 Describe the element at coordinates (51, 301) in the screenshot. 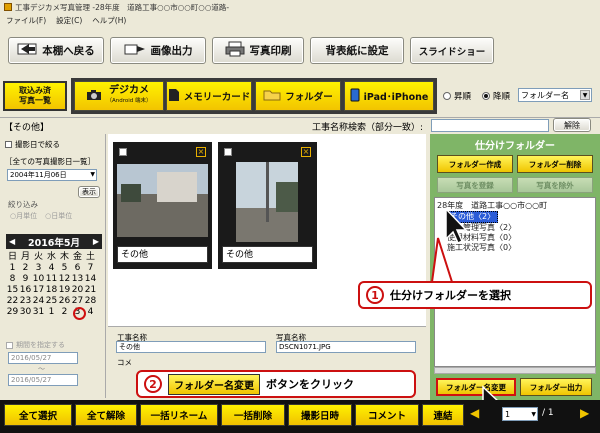

I see `calendar-week: 22 23 24 25 26 27 28` at that location.